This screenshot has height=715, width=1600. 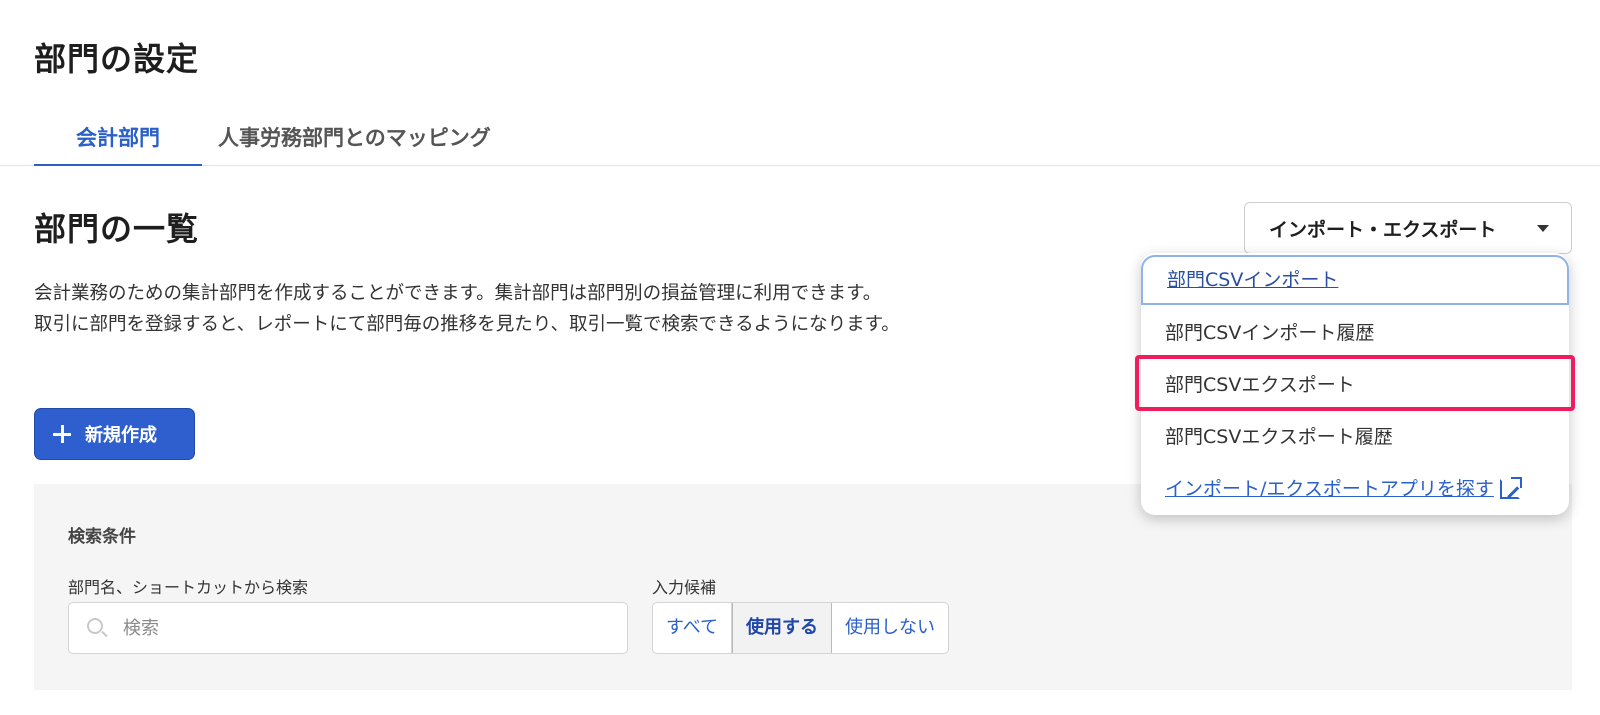 What do you see at coordinates (118, 141) in the screenshot?
I see `tab-accounting-departments: 会計部門` at bounding box center [118, 141].